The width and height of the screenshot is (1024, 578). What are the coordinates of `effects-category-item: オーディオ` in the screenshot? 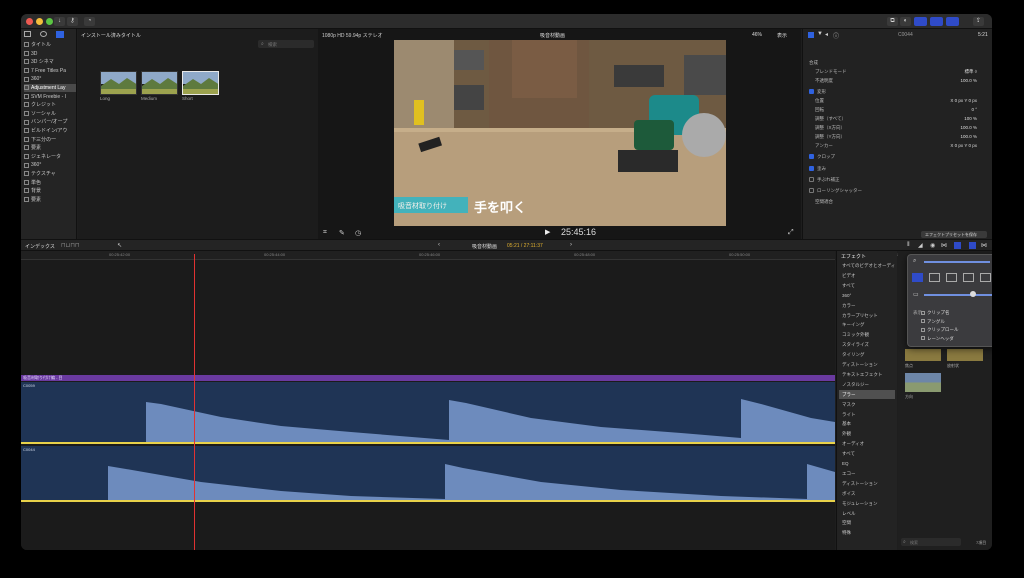 It's located at (869, 443).